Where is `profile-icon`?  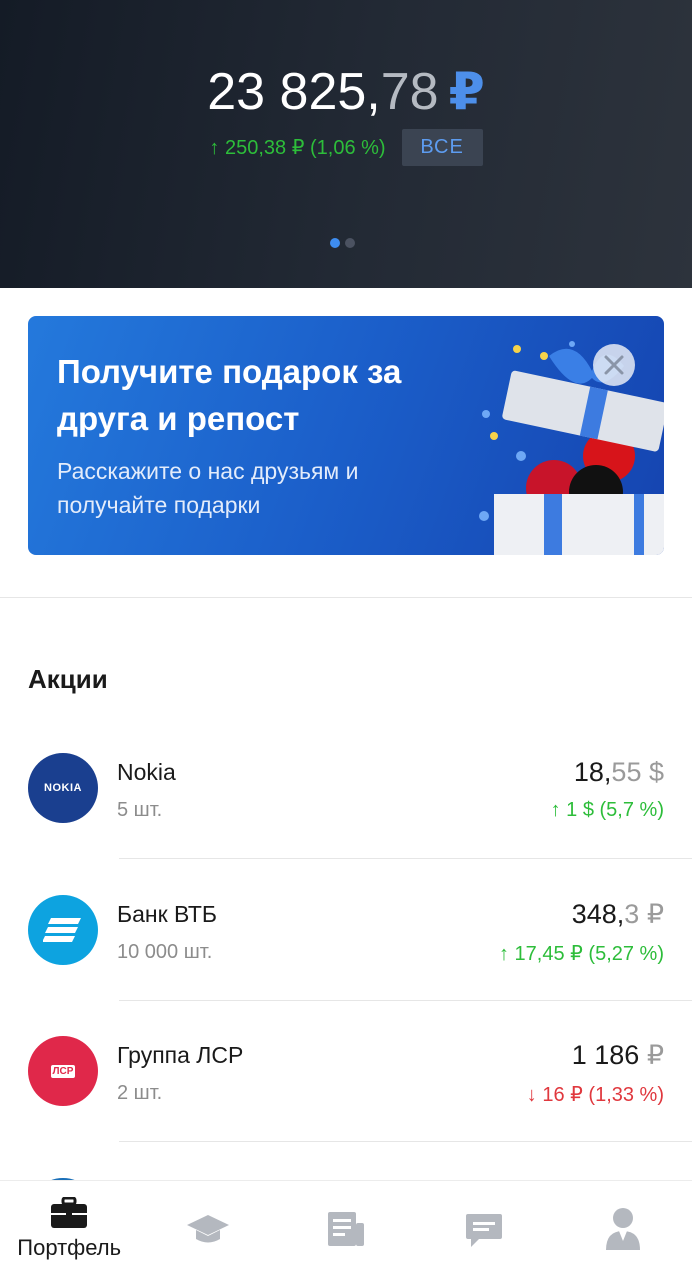
profile-icon is located at coordinates (622, 1229).